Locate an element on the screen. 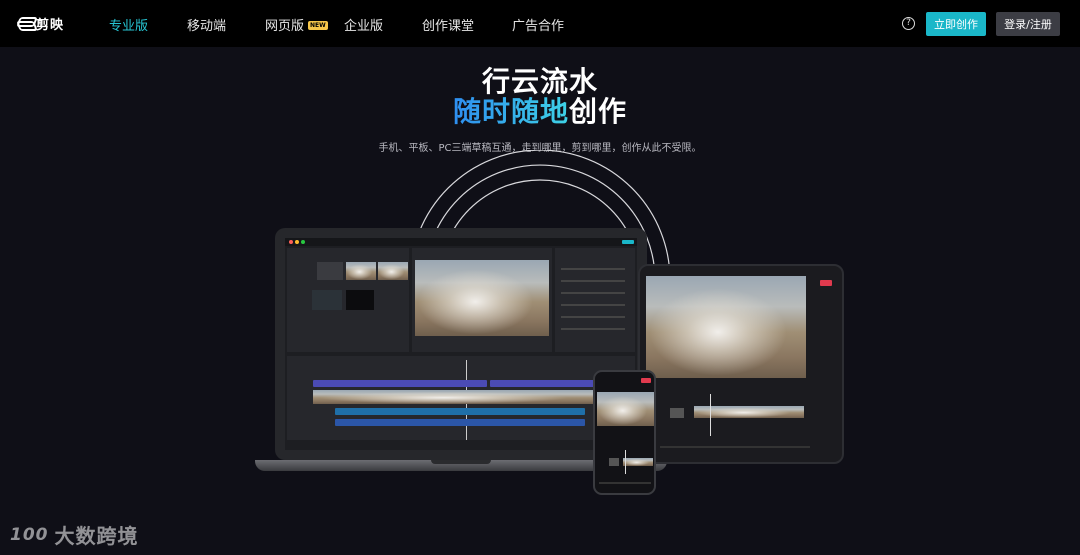 The height and width of the screenshot is (555, 1080). nav-item-ads: 广告合作 is located at coordinates (538, 24).